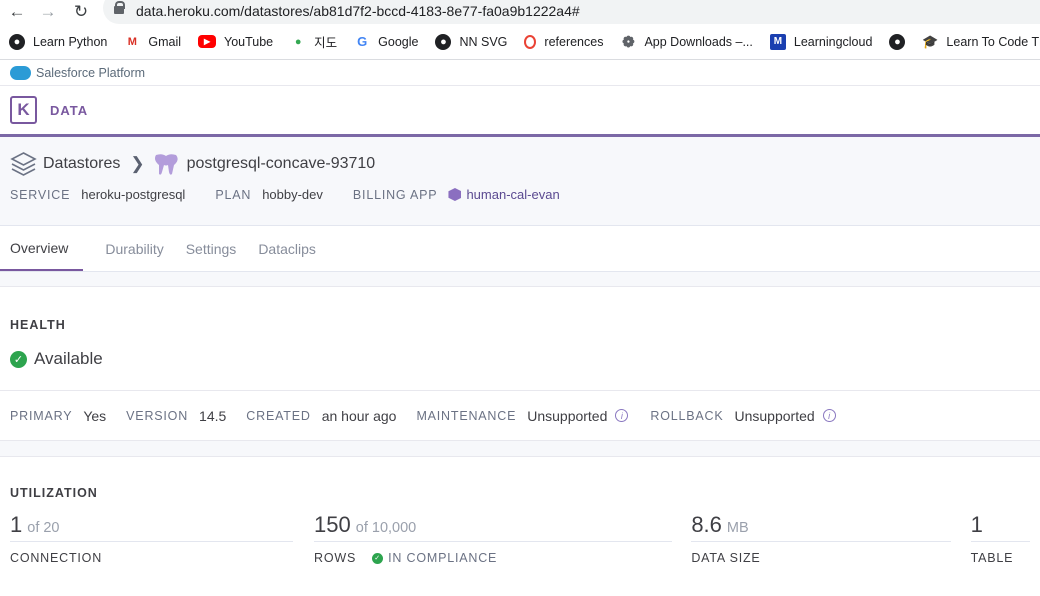 The height and width of the screenshot is (596, 1040). I want to click on health-title: HEALTH, so click(38, 325).